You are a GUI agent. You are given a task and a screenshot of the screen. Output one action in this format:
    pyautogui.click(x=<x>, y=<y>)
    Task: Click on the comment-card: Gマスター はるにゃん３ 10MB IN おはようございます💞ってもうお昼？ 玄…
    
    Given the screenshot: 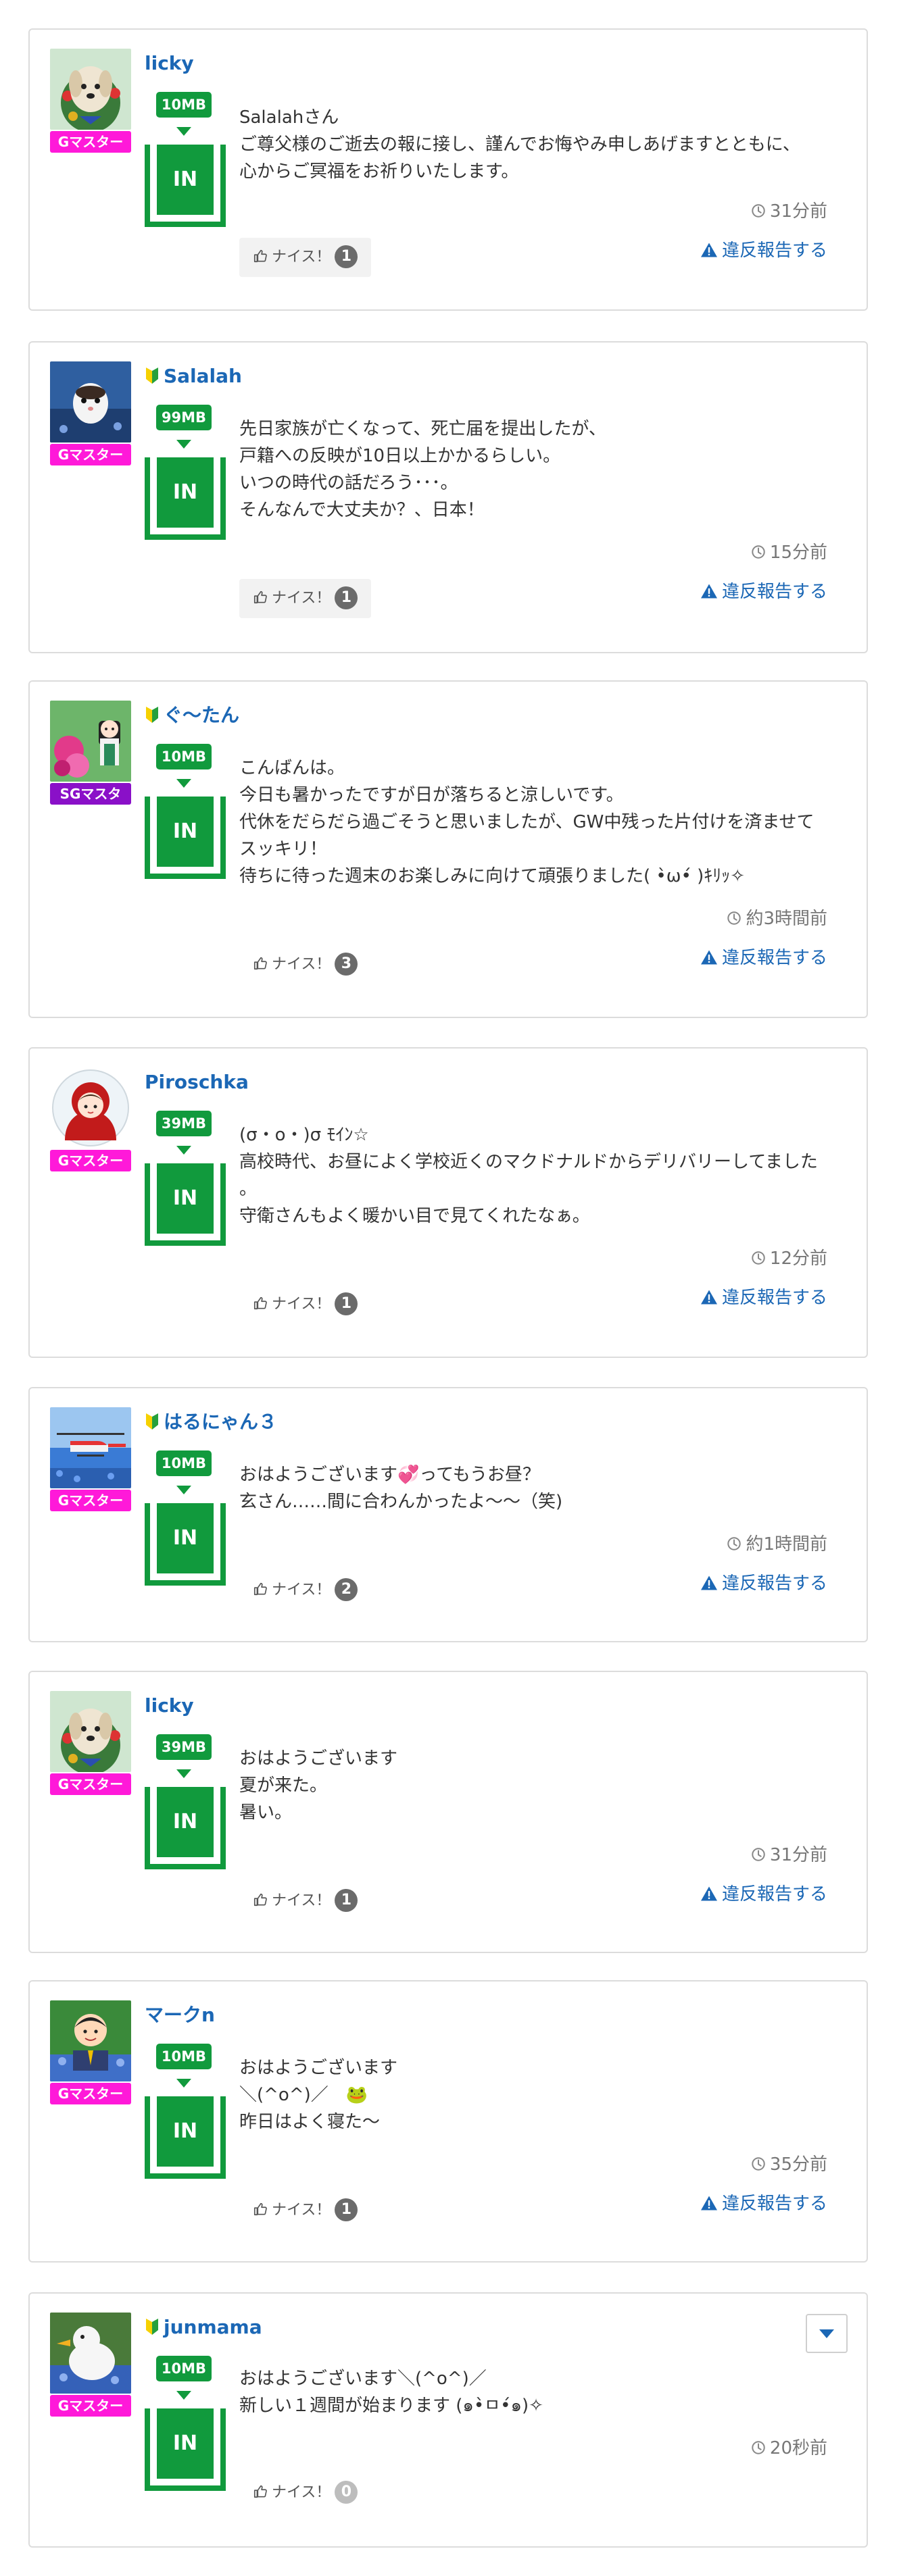 What is the action you would take?
    pyautogui.click(x=448, y=1514)
    